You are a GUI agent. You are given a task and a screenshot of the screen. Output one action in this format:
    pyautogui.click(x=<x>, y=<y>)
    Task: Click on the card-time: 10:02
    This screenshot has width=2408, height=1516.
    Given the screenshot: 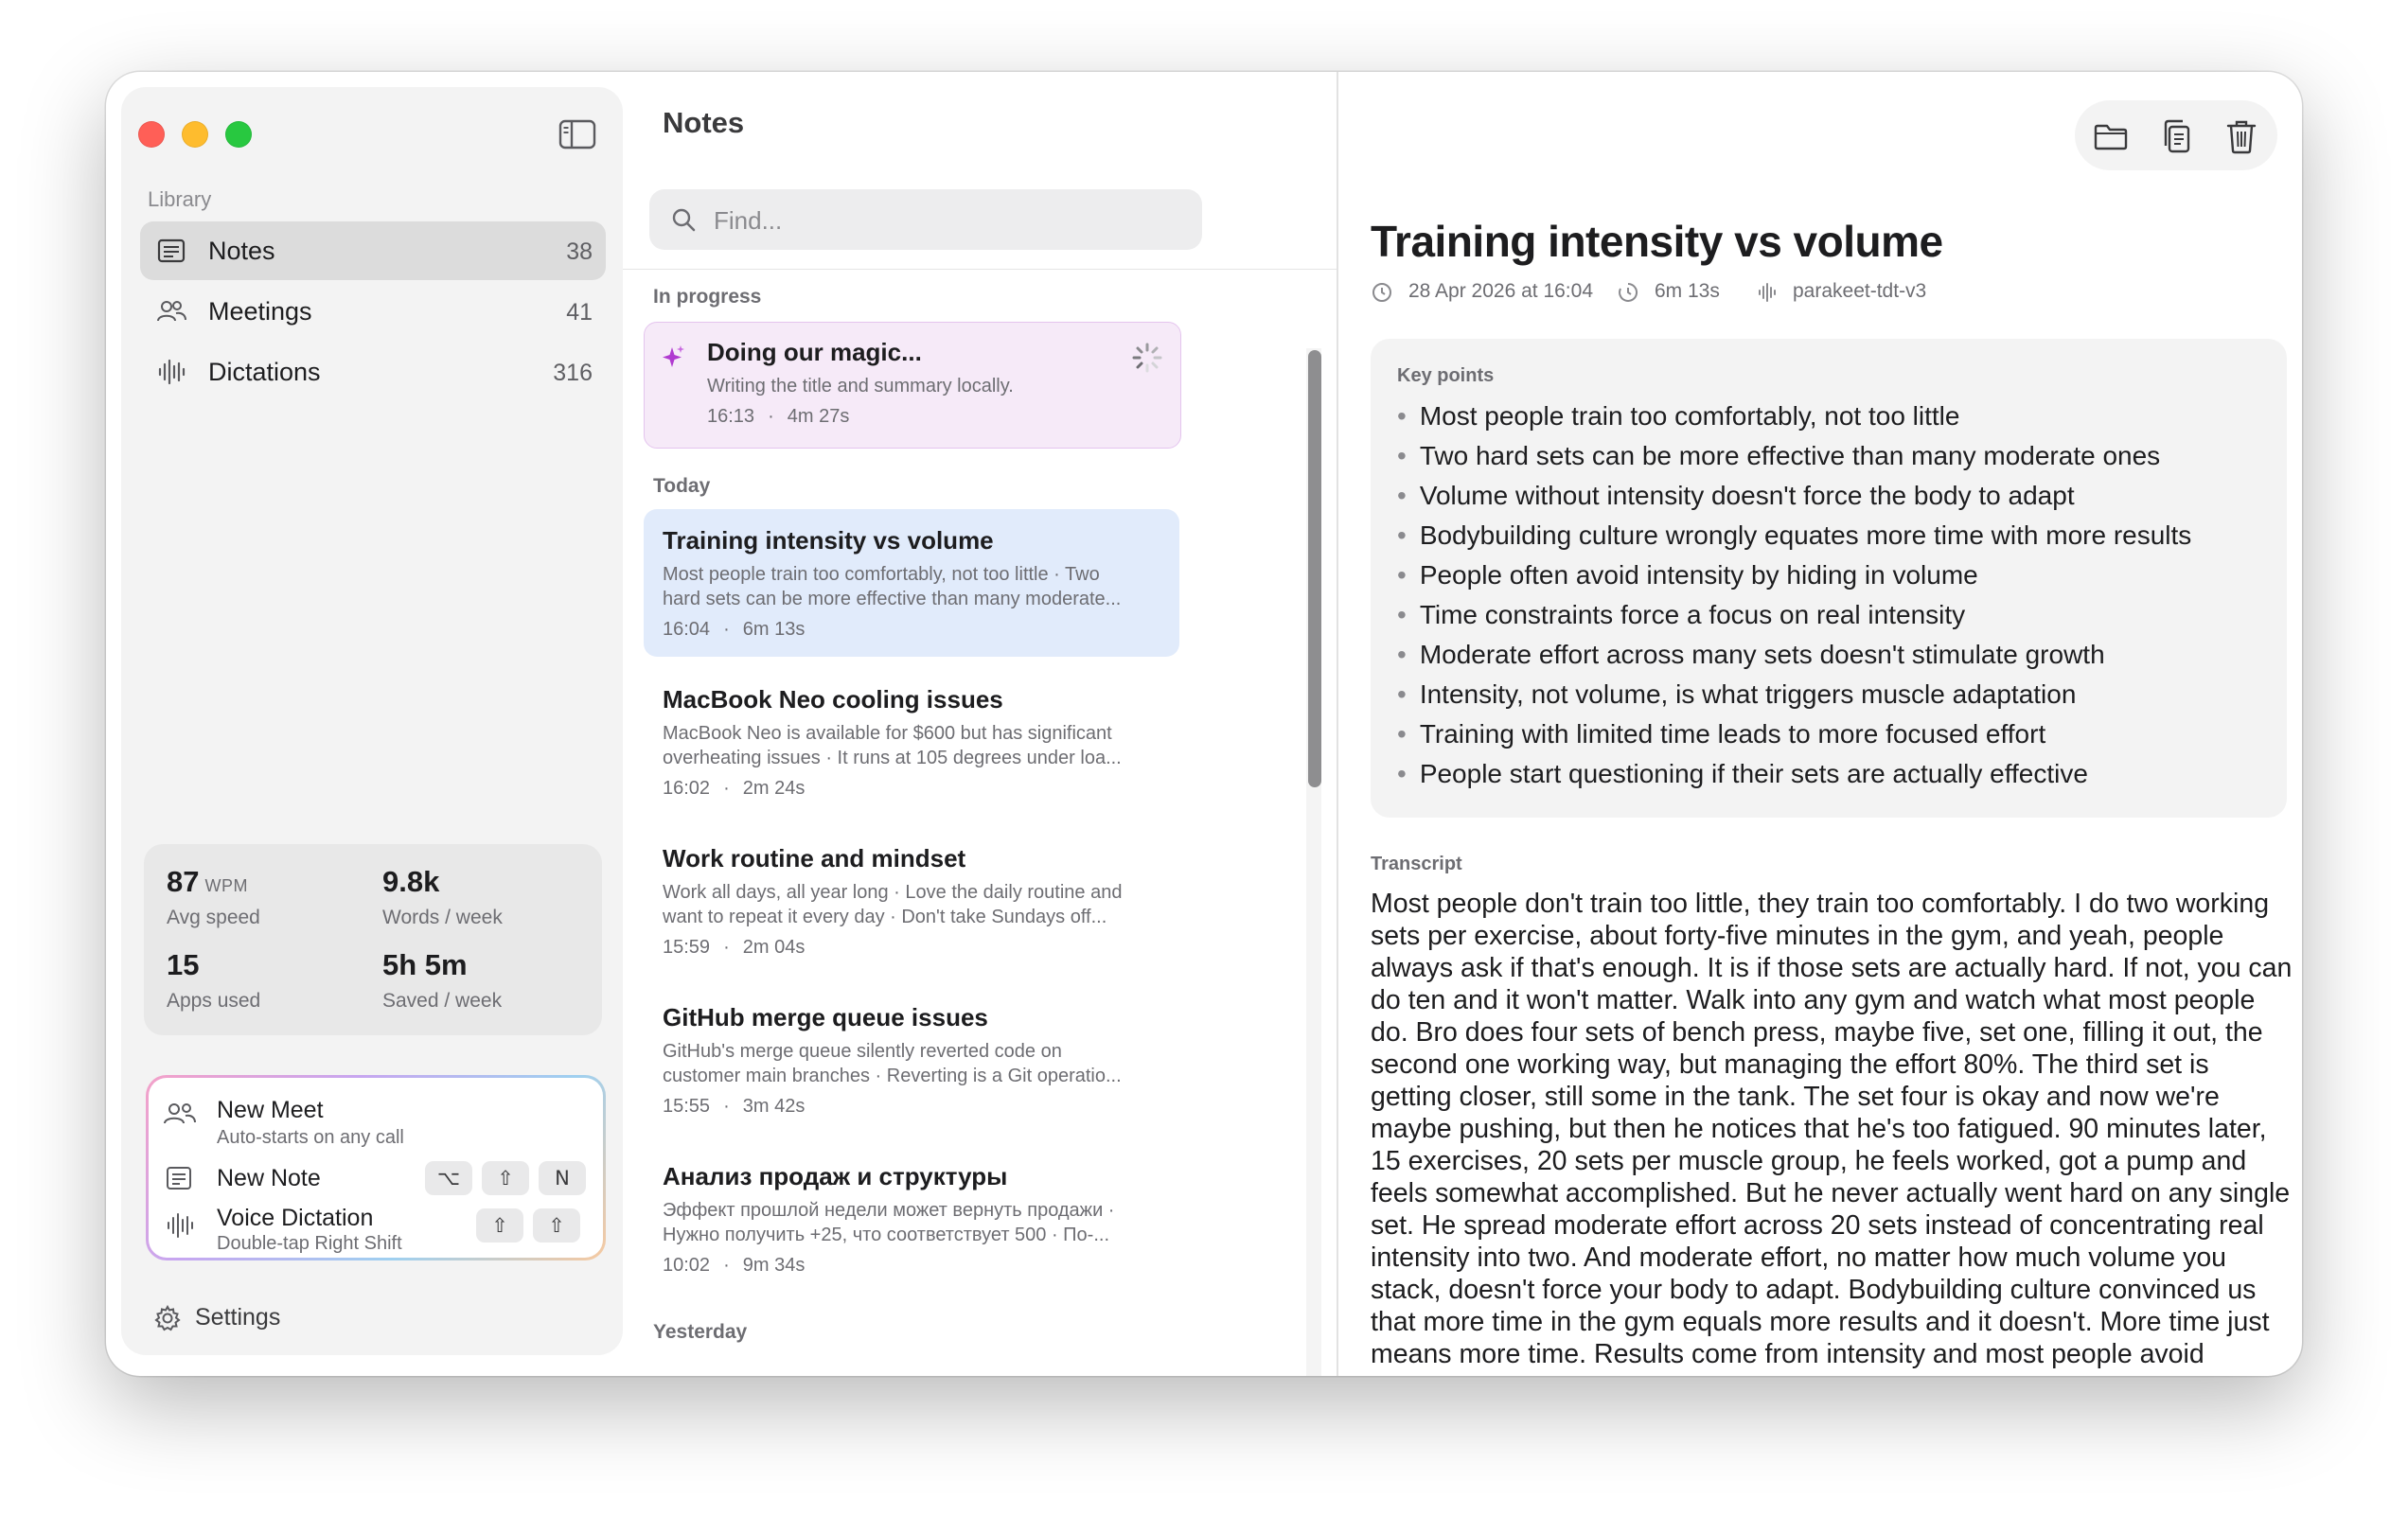 What is the action you would take?
    pyautogui.click(x=687, y=1265)
    